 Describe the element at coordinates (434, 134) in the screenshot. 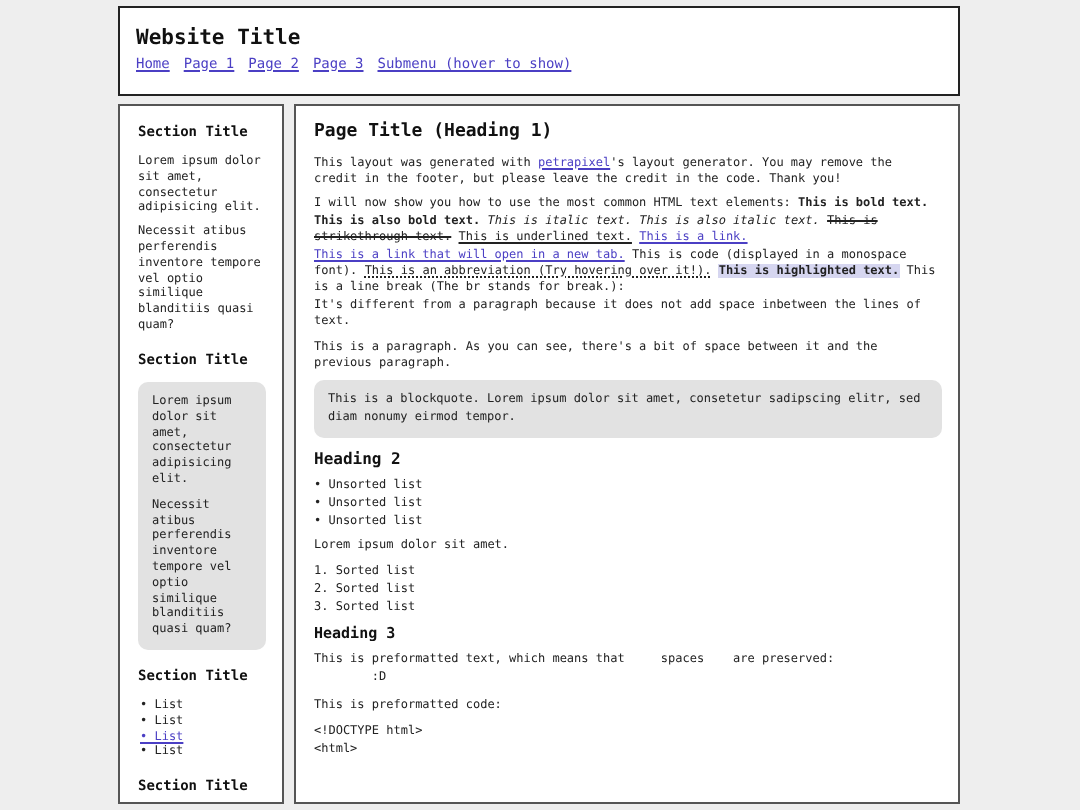

I see `page-title: Page Title (Heading 1)` at that location.